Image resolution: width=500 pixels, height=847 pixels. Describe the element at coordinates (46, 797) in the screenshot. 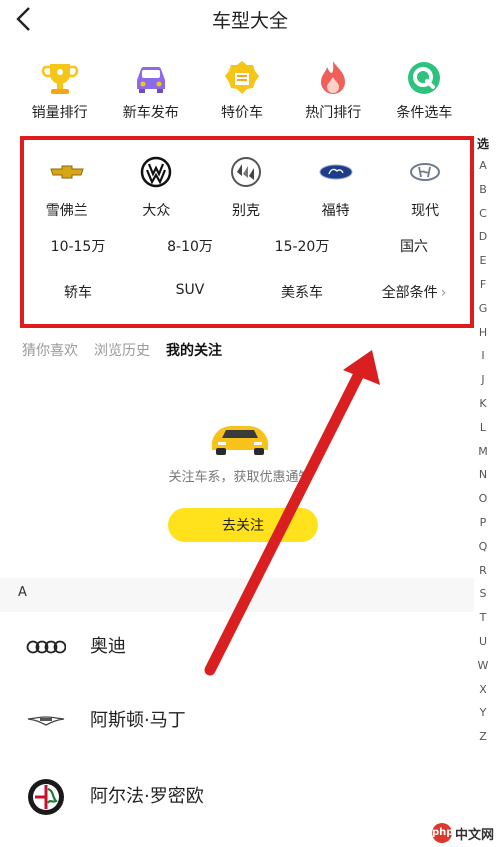

I see `alfa-romeo-logo-icon` at that location.